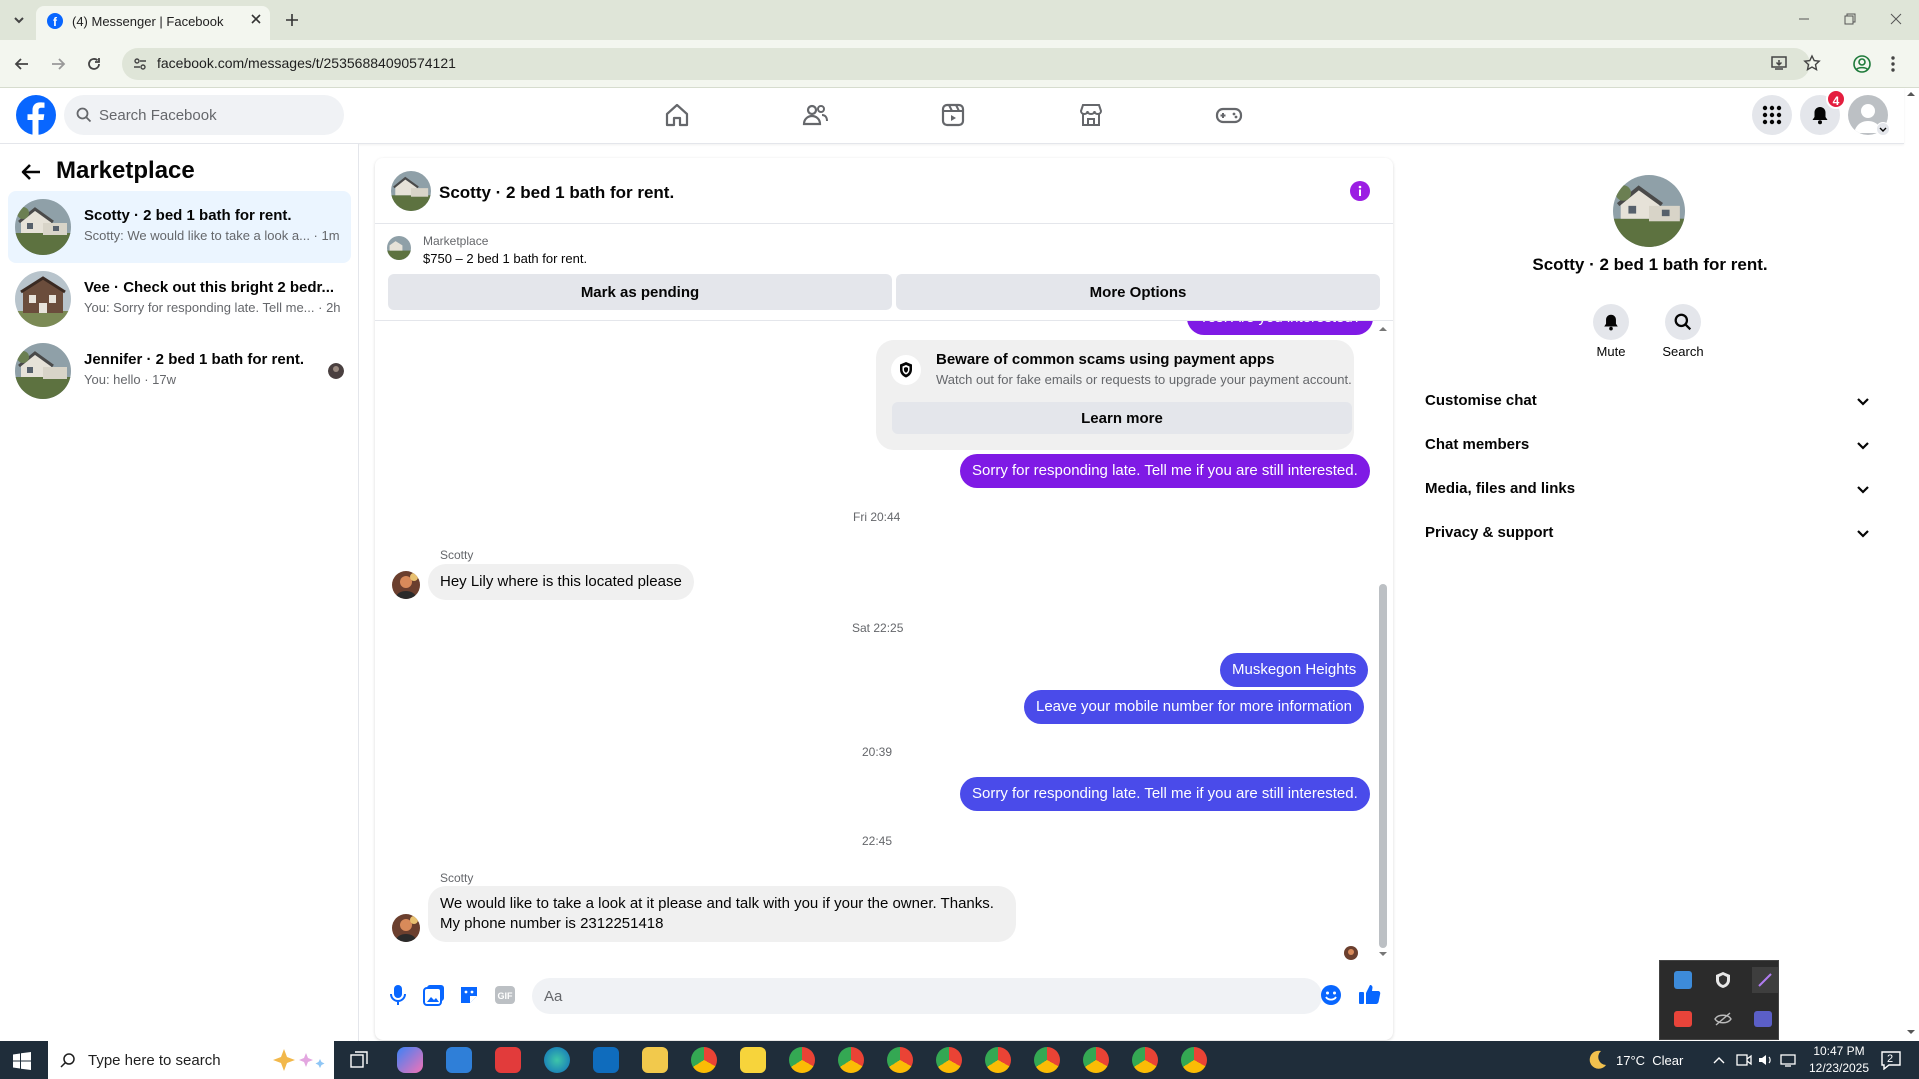 The width and height of the screenshot is (1919, 1079). I want to click on video-nav-icon, so click(953, 115).